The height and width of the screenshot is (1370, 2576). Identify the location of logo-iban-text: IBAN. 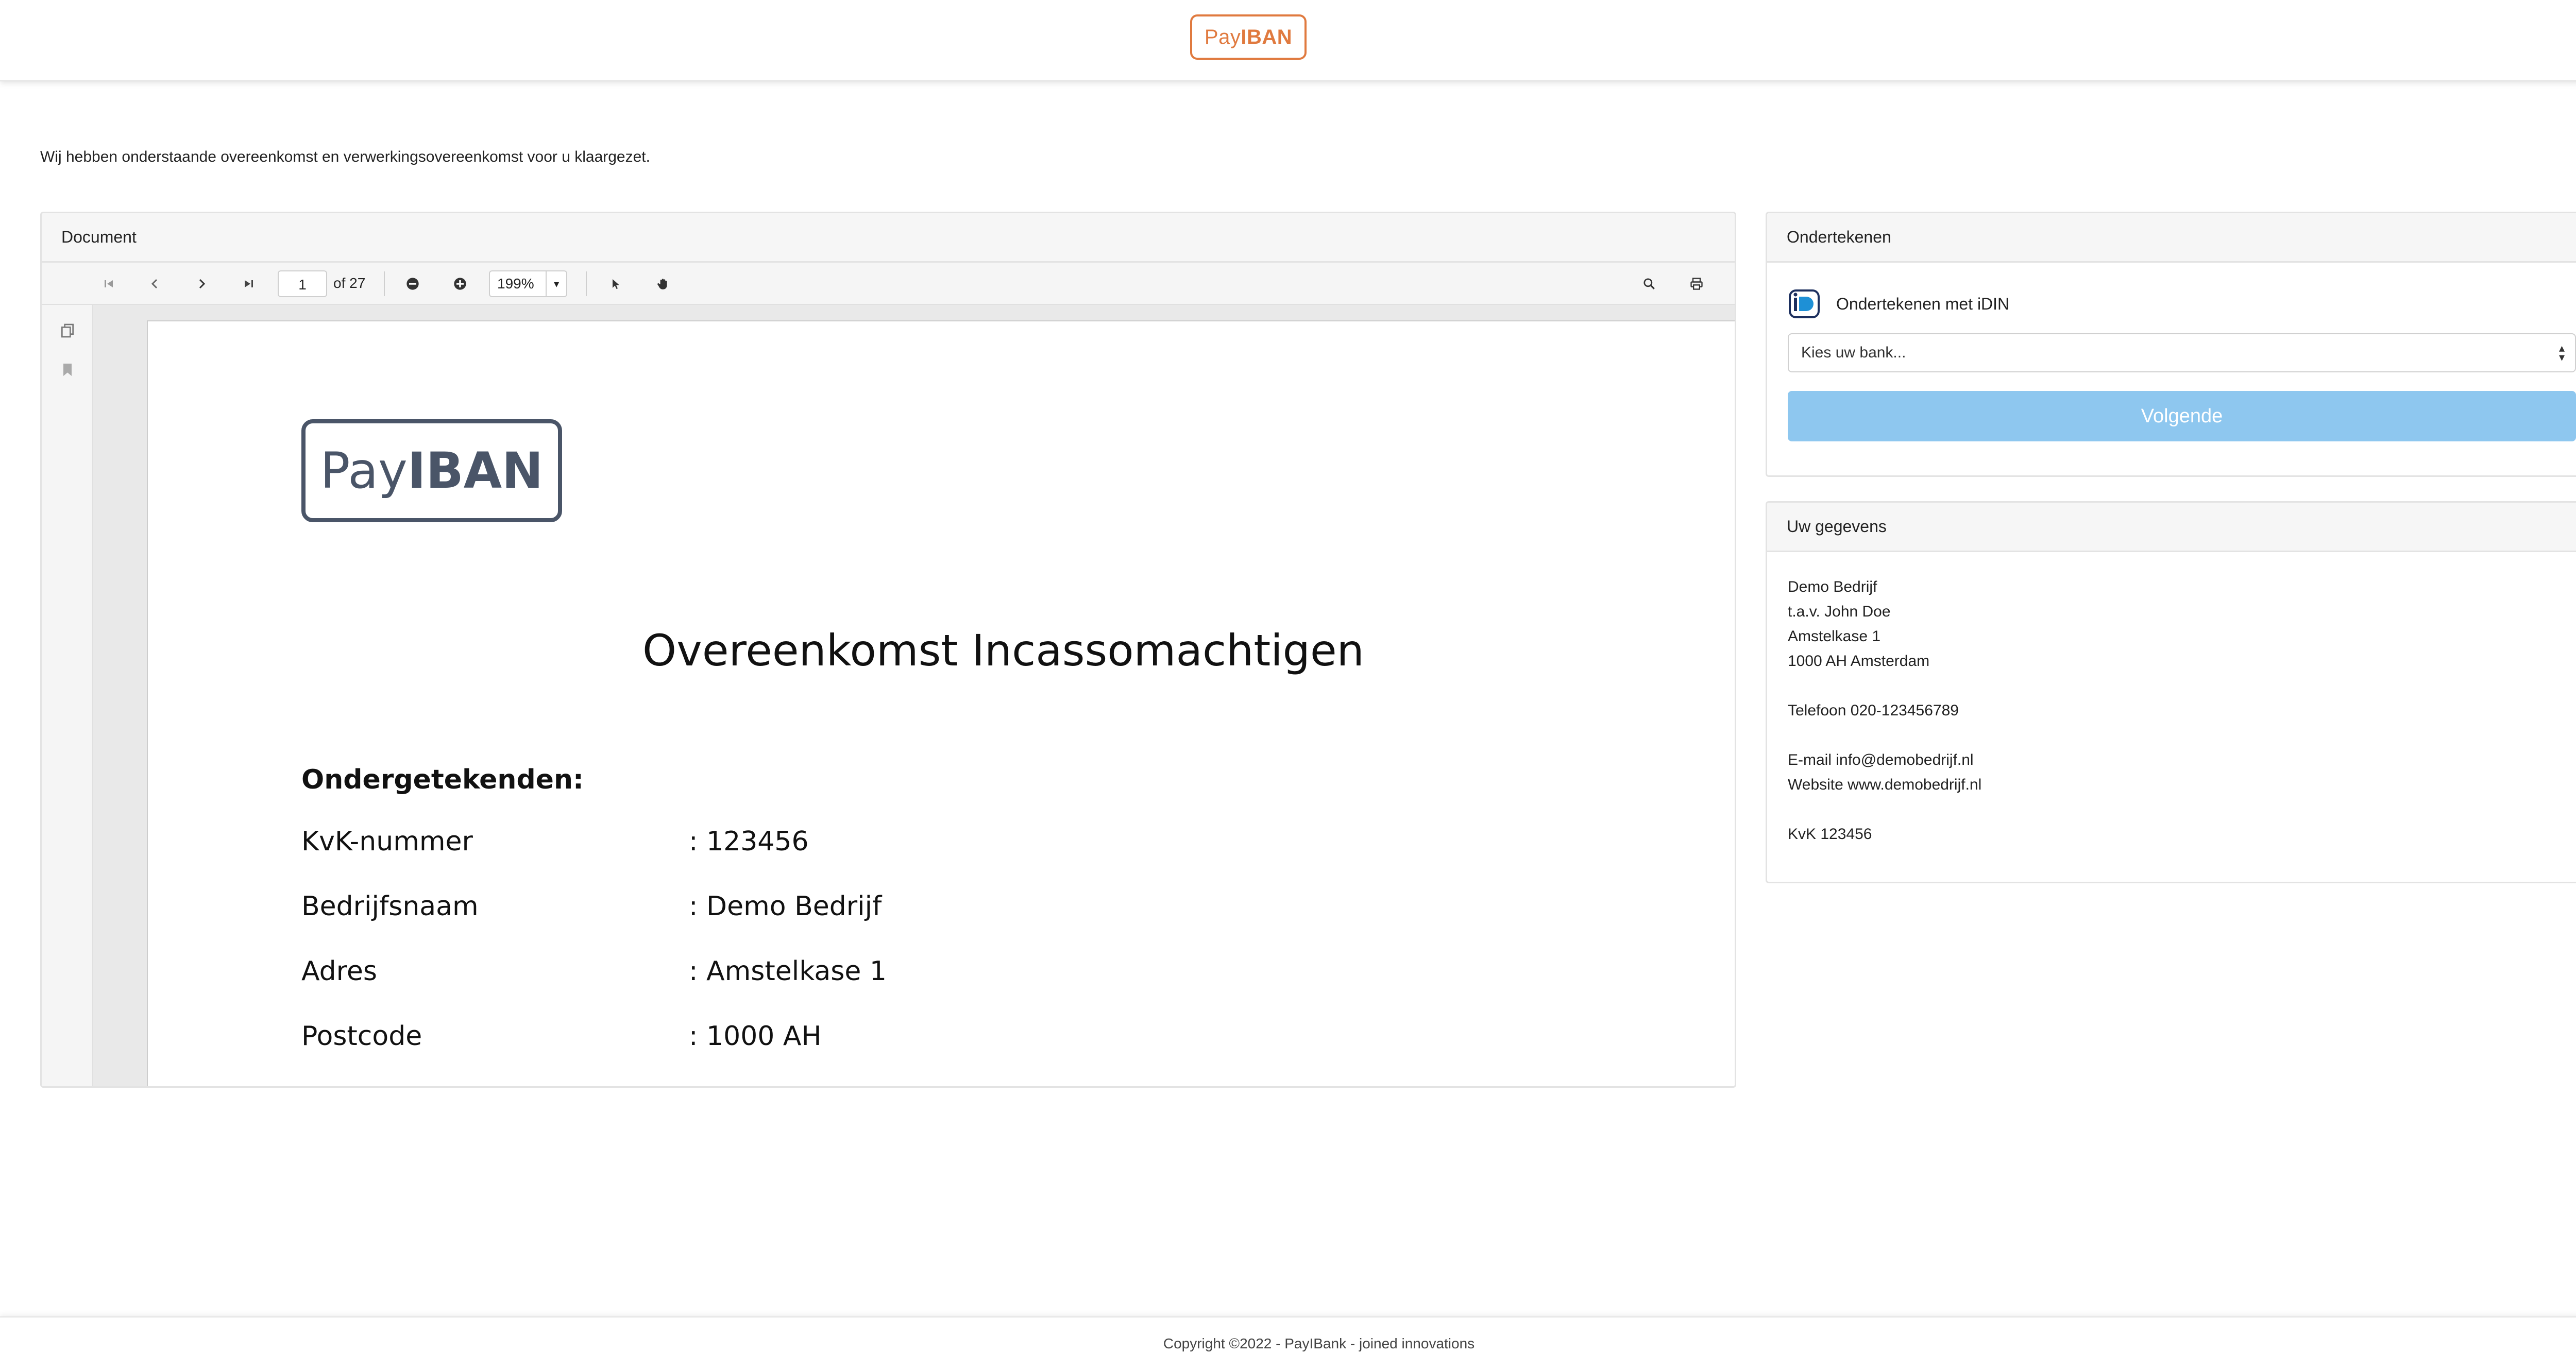
(1267, 36).